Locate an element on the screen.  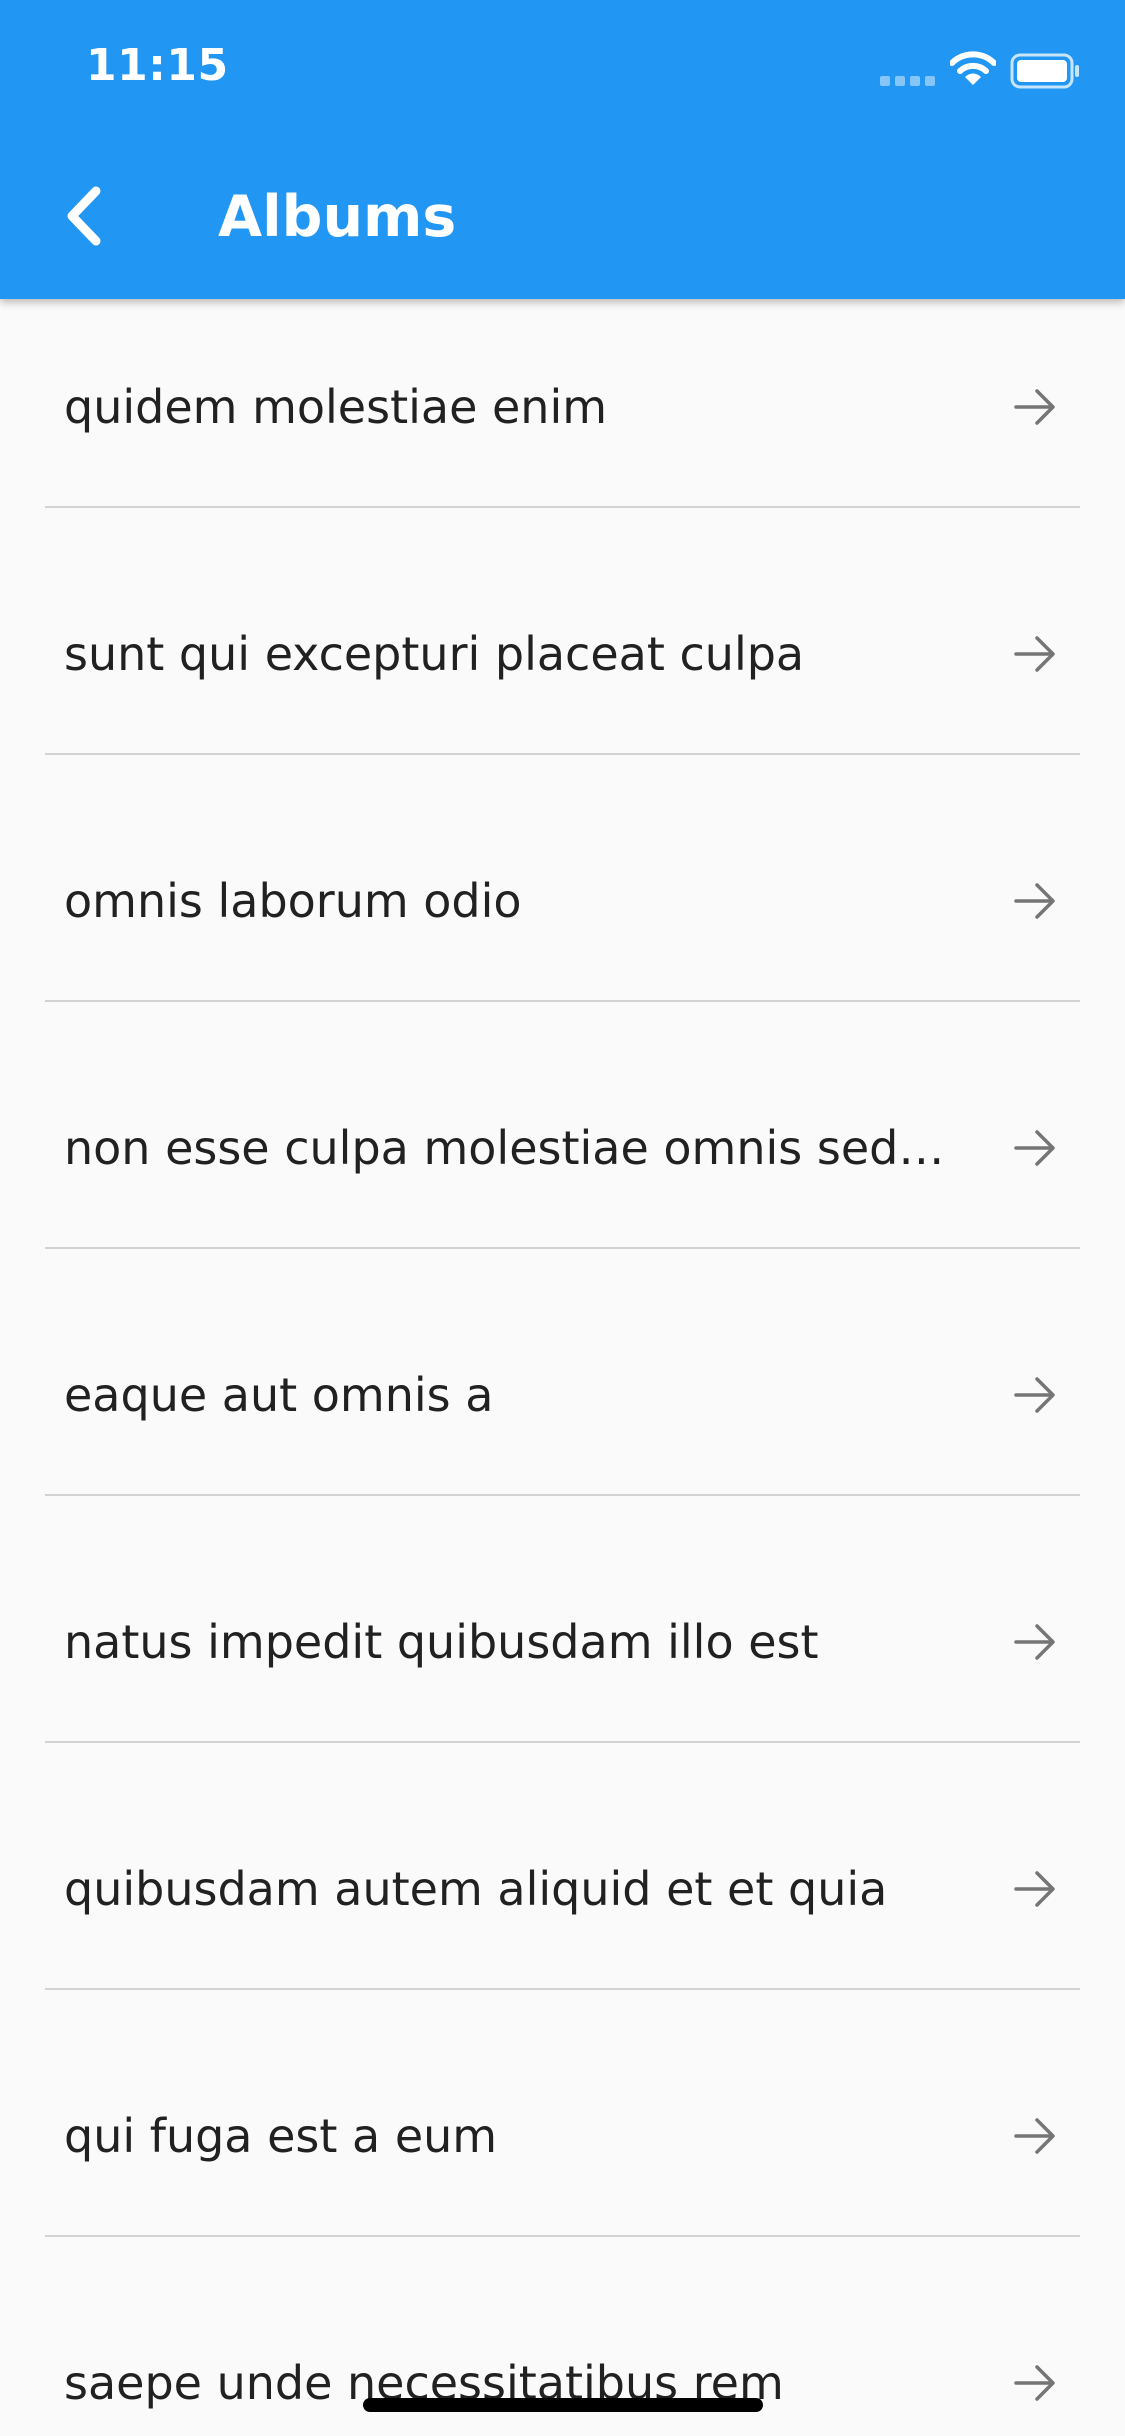
album-title: qui fuga est a eum is located at coordinates (281, 2136).